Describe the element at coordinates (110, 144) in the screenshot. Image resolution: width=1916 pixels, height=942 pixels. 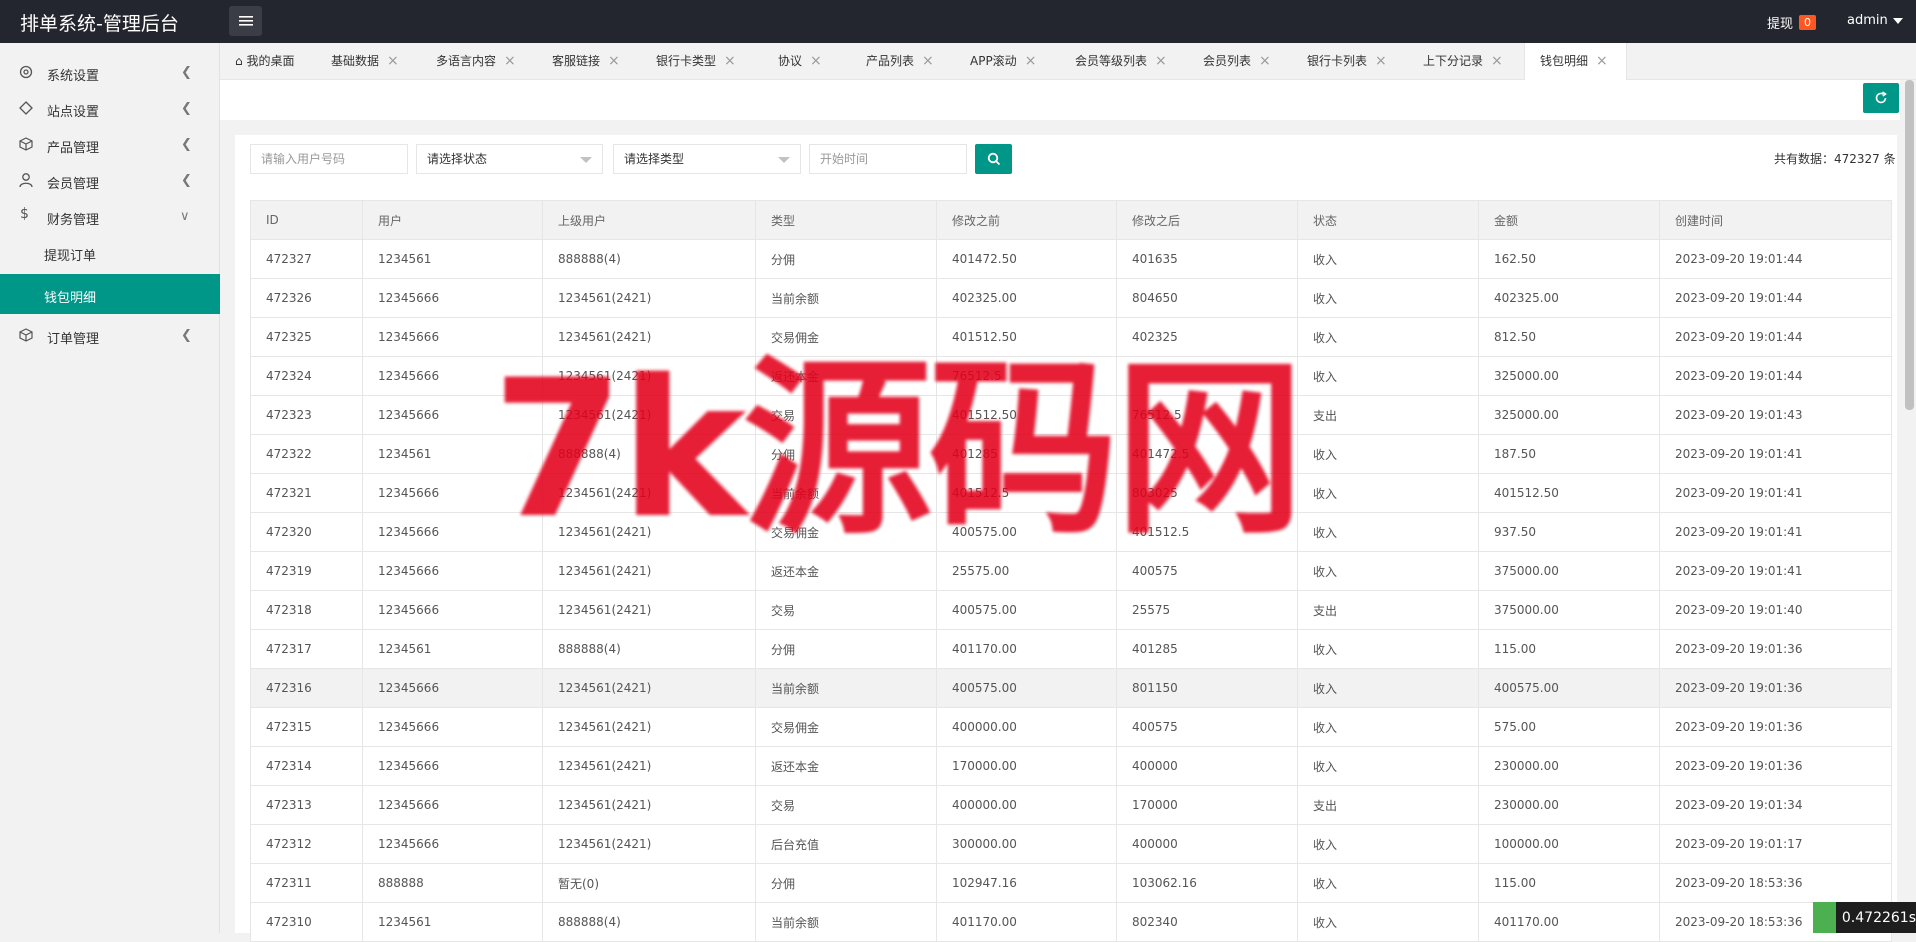
I see `sidebar-item-product-management: 产品管理 ❮` at that location.